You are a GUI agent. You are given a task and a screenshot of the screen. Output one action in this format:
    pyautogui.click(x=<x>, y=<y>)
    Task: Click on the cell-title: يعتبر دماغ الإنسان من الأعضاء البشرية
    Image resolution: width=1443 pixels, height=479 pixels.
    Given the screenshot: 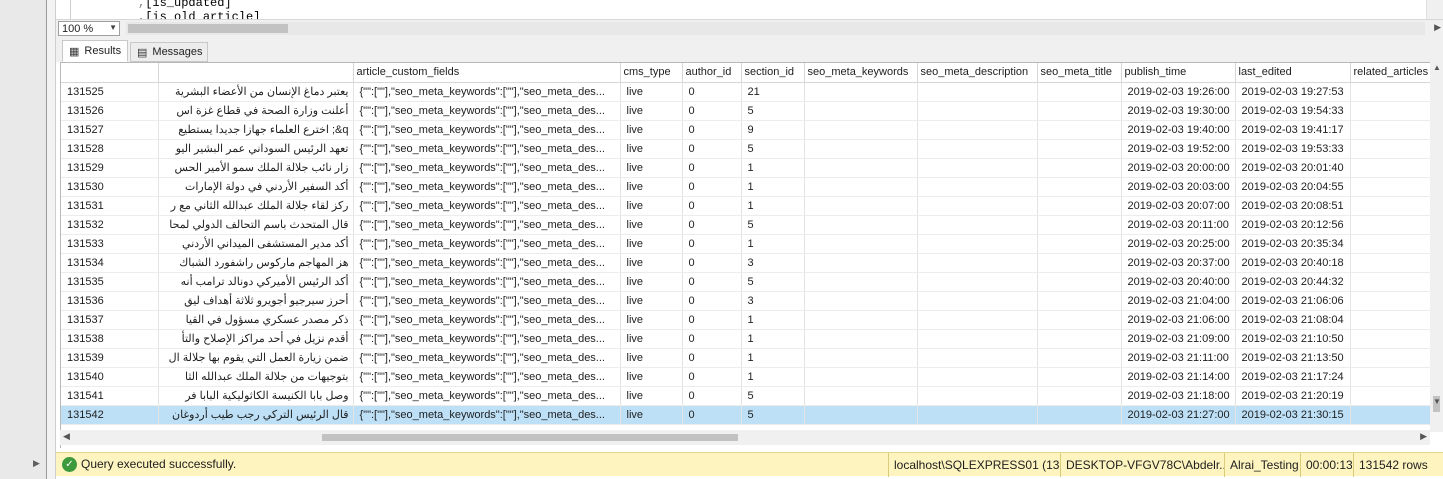 What is the action you would take?
    pyautogui.click(x=256, y=92)
    